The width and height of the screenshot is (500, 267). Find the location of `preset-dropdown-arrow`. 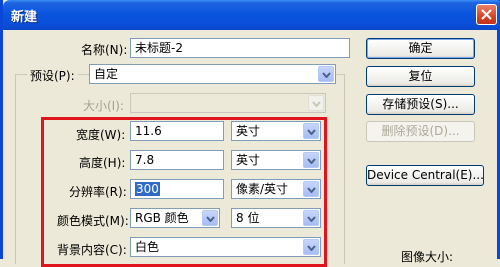

preset-dropdown-arrow is located at coordinates (326, 74).